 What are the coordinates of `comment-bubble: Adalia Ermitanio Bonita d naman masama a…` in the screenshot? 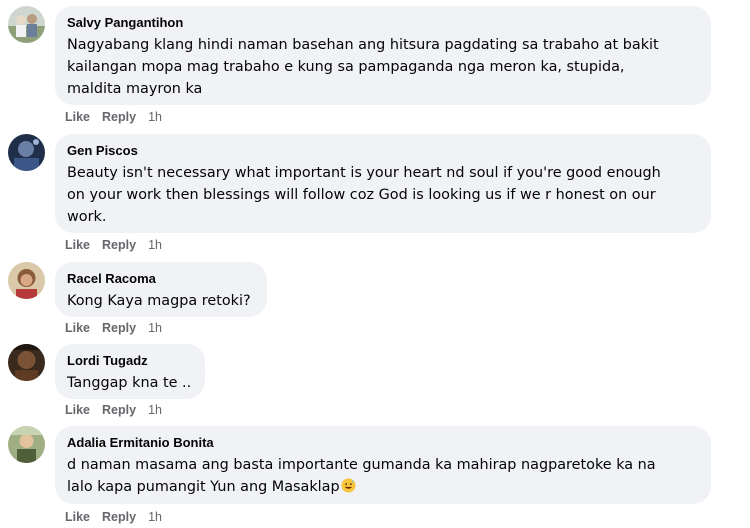 It's located at (383, 465).